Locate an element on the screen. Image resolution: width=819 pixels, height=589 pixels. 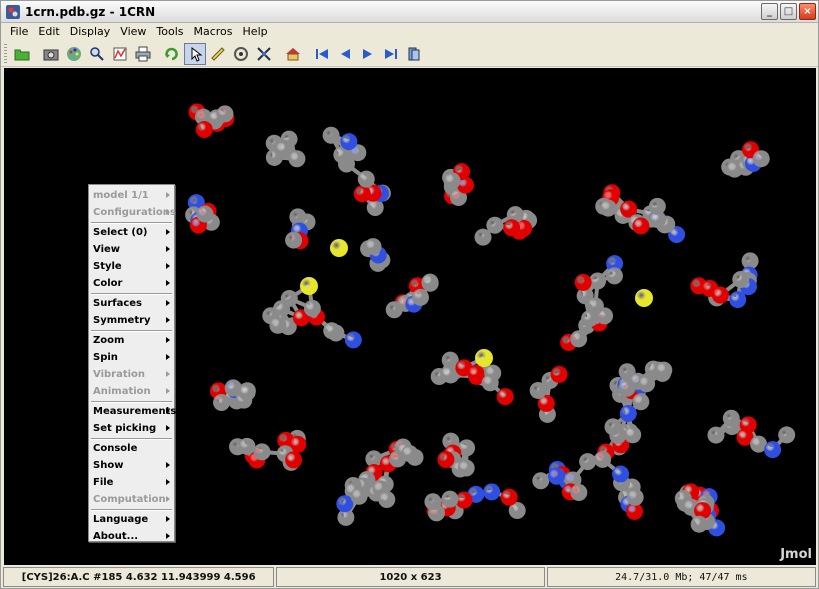
prev-frame-icon is located at coordinates (345, 54).